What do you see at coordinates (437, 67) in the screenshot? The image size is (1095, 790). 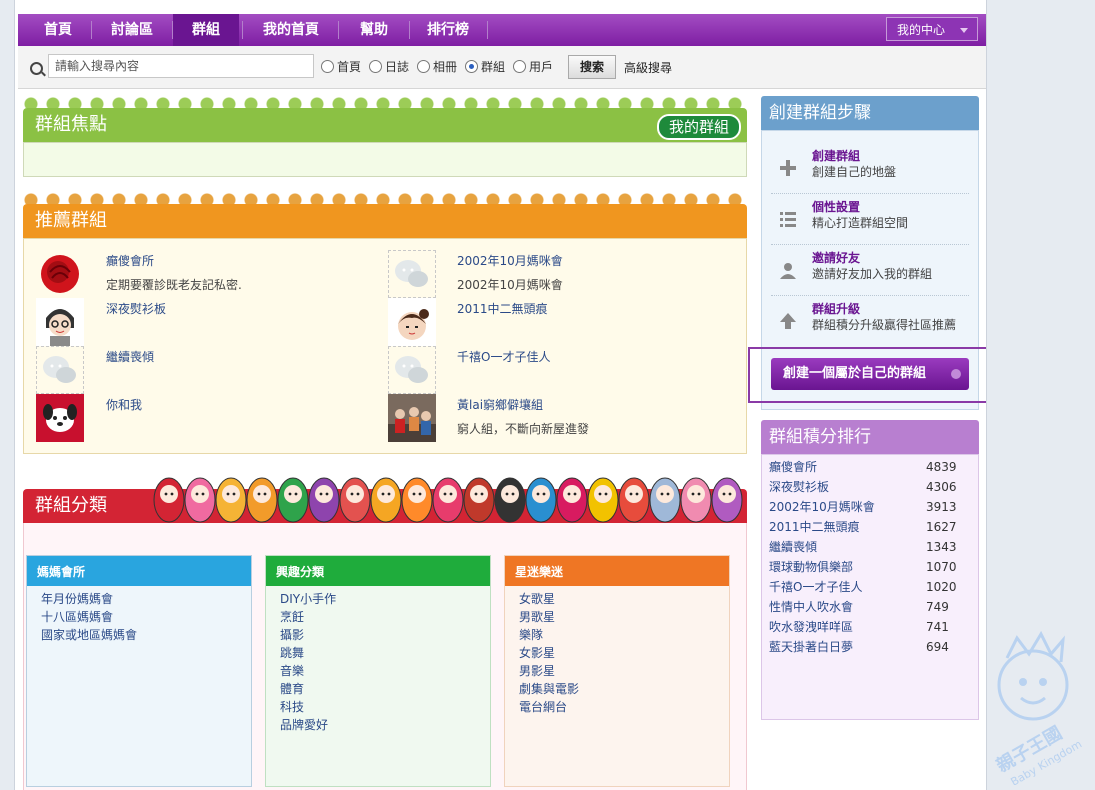 I see `search-option-album: 相冊` at bounding box center [437, 67].